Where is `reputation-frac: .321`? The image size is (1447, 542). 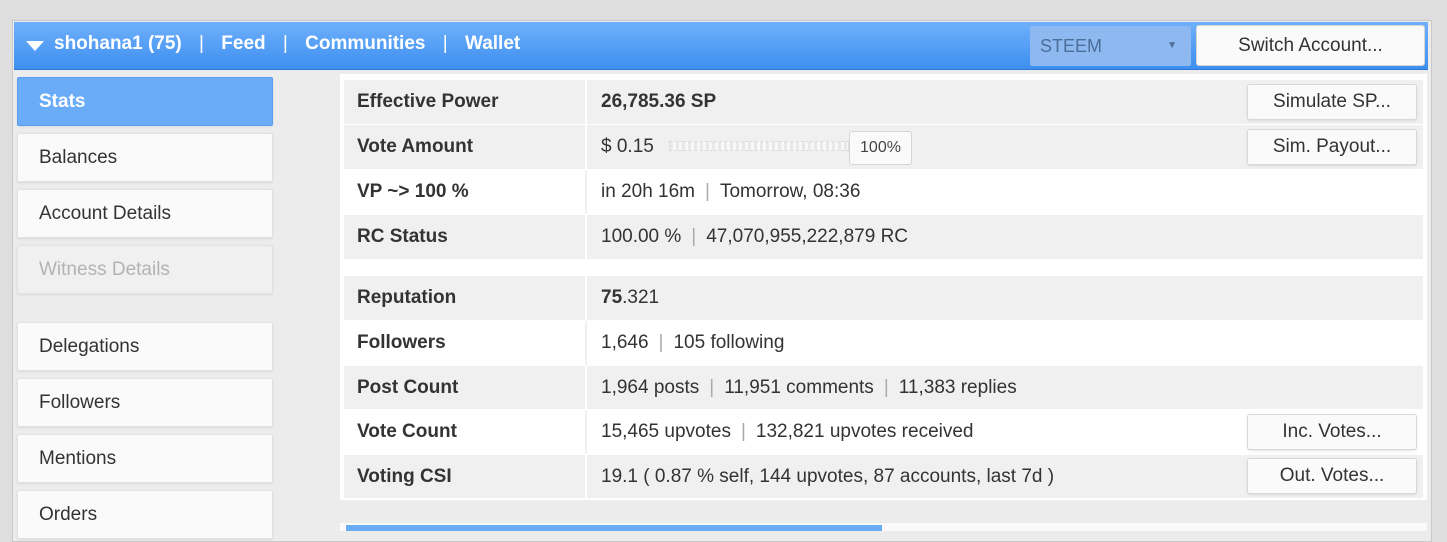 reputation-frac: .321 is located at coordinates (641, 297).